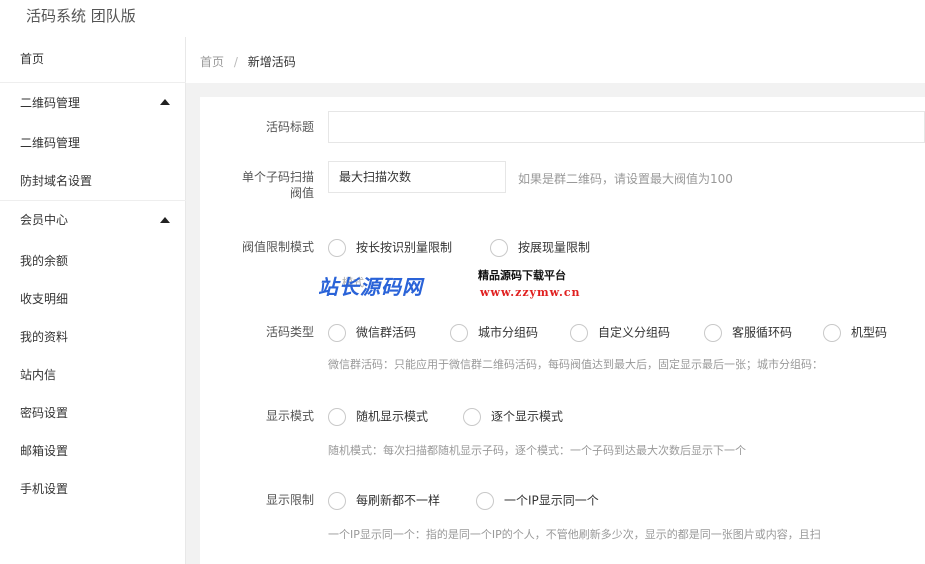 The image size is (925, 564). I want to click on sidebar-item-home: 首页, so click(93, 59).